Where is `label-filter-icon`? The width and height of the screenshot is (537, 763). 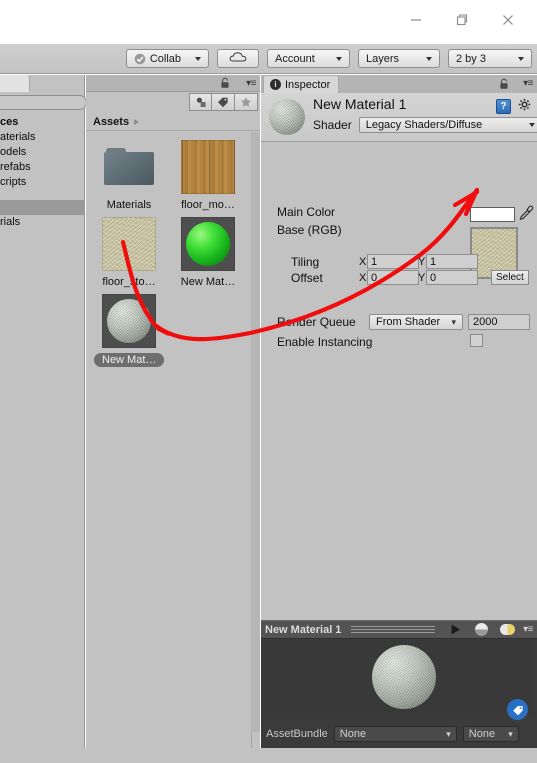
label-filter-icon is located at coordinates (223, 102).